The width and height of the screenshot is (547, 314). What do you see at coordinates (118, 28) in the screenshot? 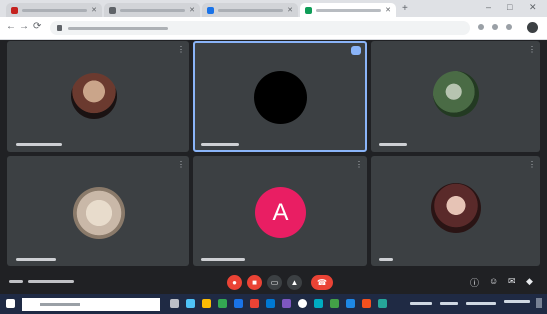
I see `address-text` at bounding box center [118, 28].